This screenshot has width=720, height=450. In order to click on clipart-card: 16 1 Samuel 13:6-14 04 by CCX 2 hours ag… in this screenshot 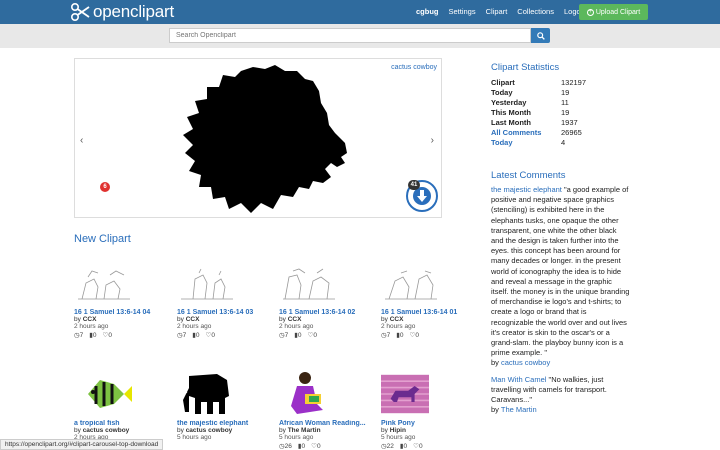, I will do `click(119, 302)`.